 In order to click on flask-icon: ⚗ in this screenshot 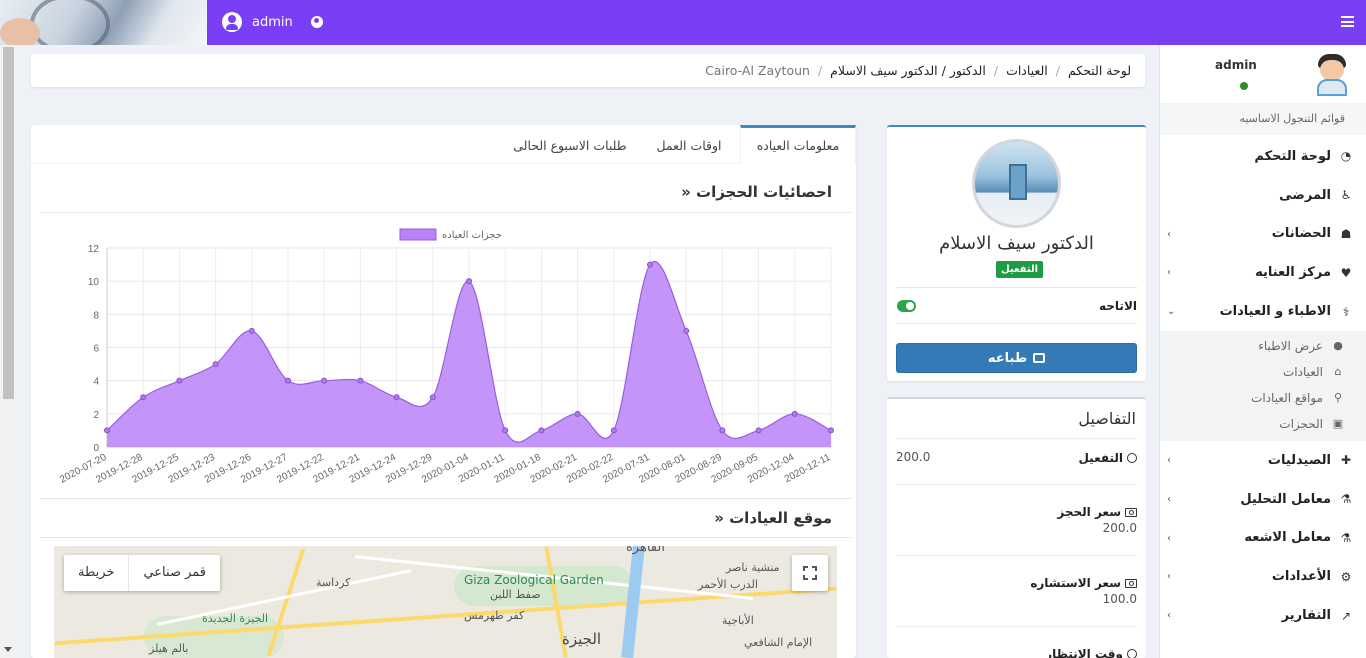, I will do `click(1346, 499)`.